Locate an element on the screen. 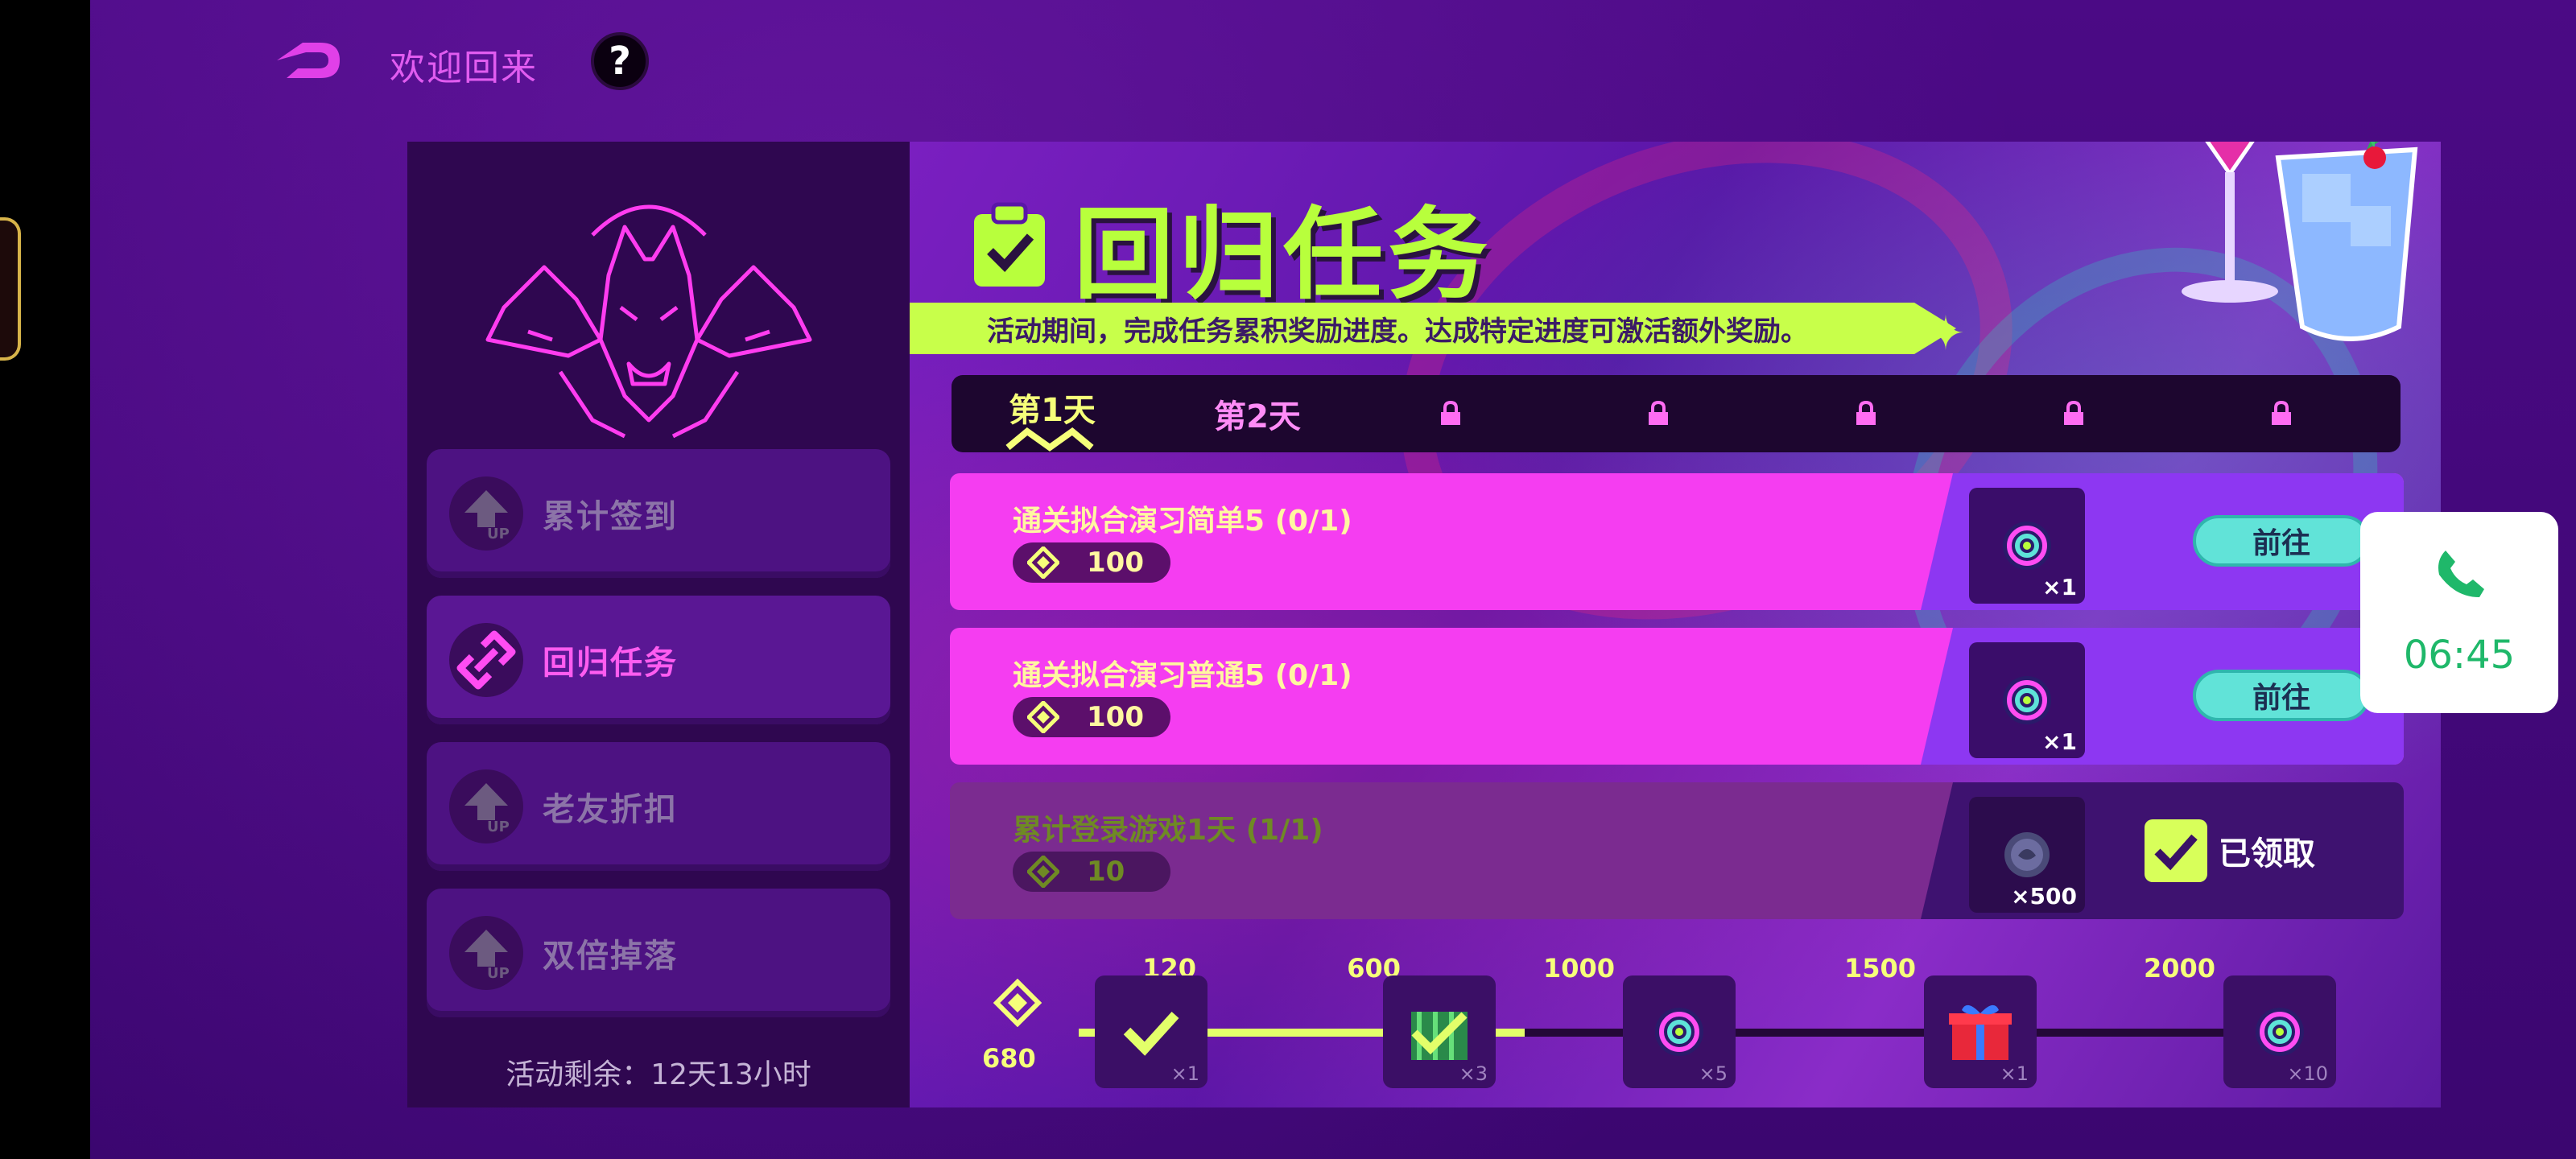 The height and width of the screenshot is (1159, 2576). milestone-threshold: 1500 is located at coordinates (1879, 968).